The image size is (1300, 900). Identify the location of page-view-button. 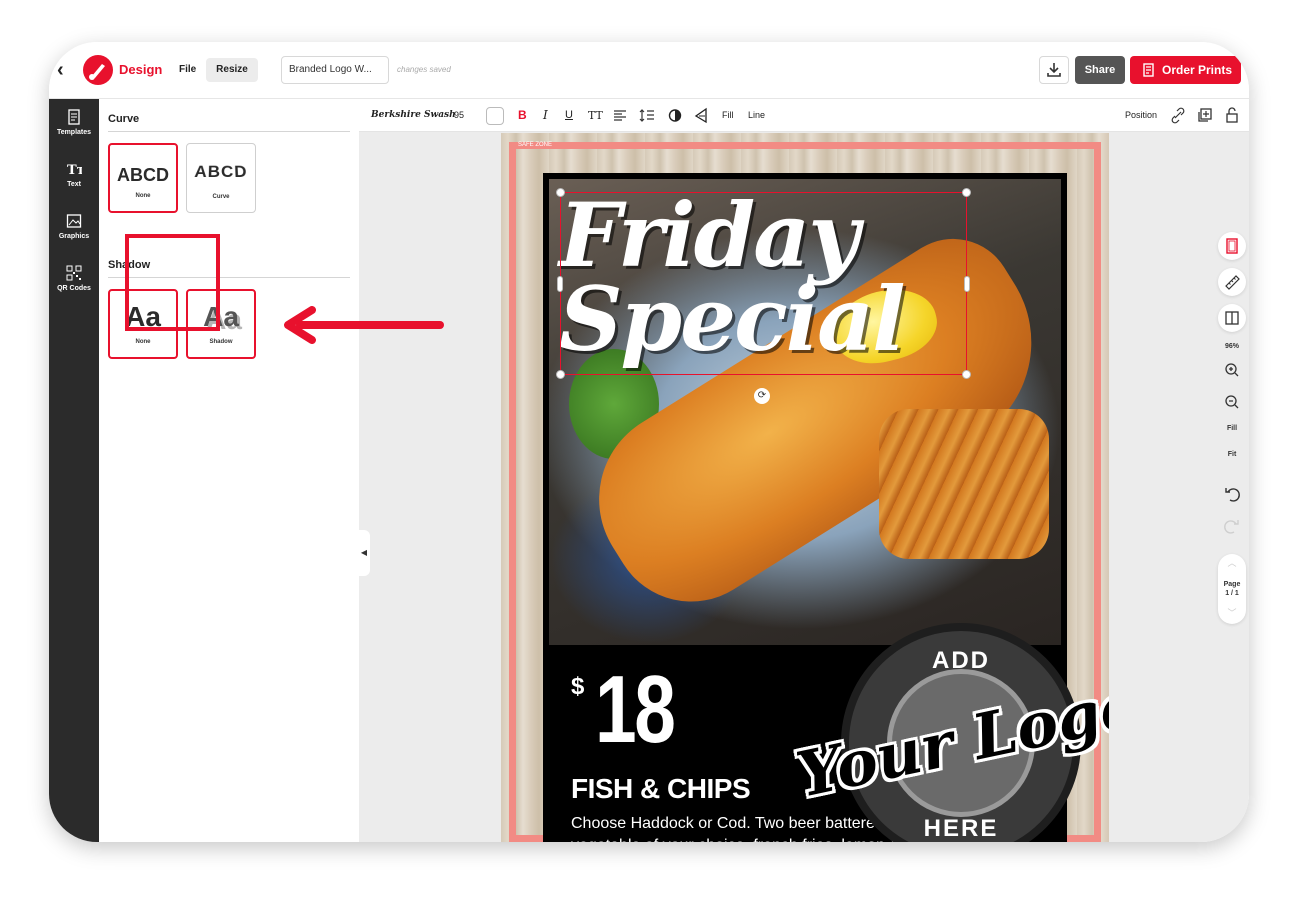
(1232, 246).